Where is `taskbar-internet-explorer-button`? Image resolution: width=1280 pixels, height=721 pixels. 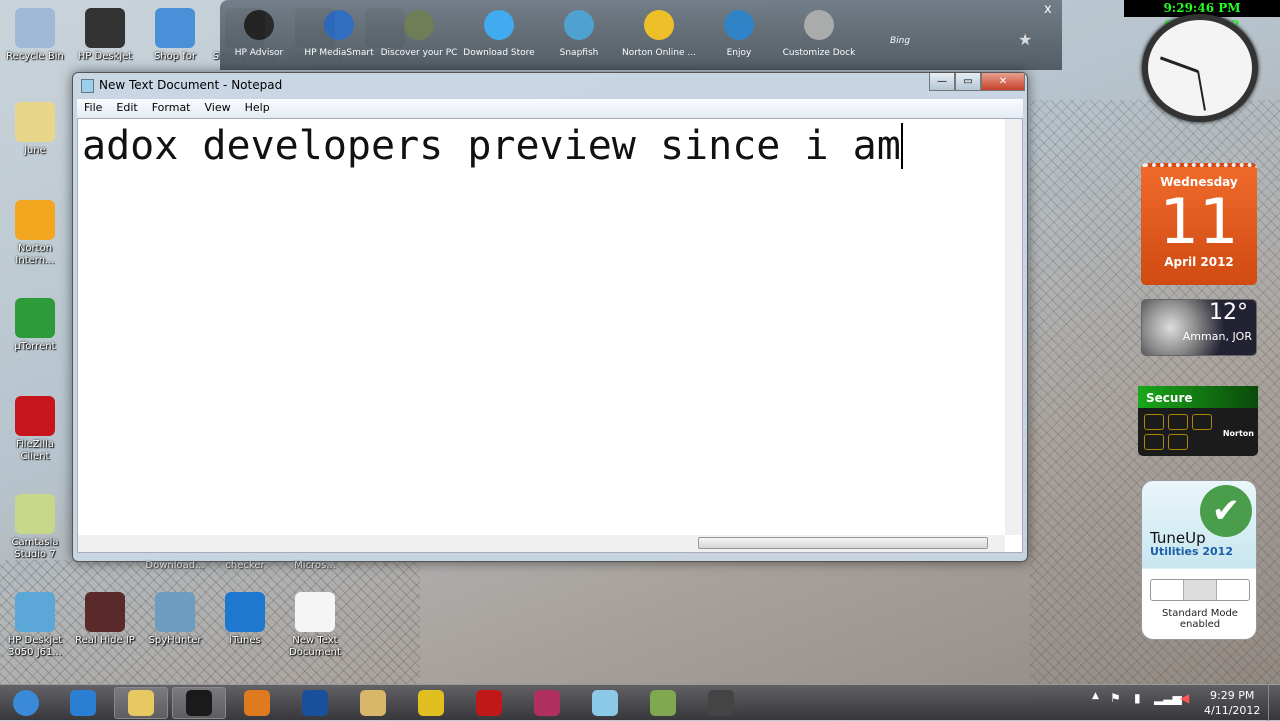
taskbar-internet-explorer-button is located at coordinates (83, 703).